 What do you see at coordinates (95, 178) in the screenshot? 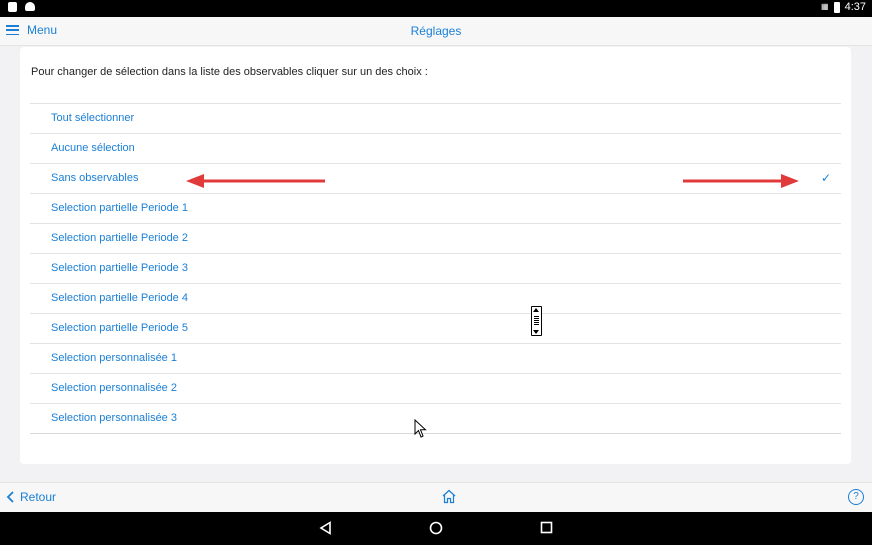
I see `option-label: Sans observables` at bounding box center [95, 178].